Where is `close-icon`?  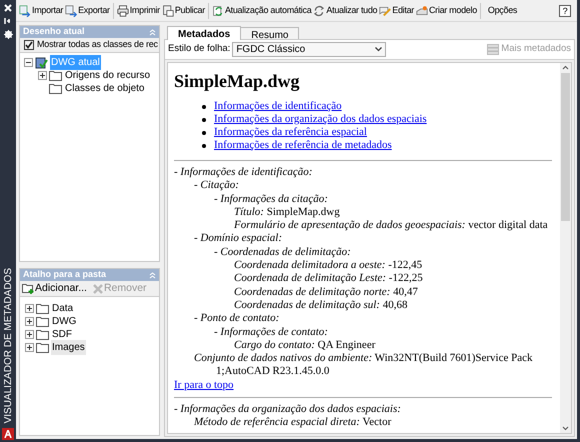 close-icon is located at coordinates (8, 8).